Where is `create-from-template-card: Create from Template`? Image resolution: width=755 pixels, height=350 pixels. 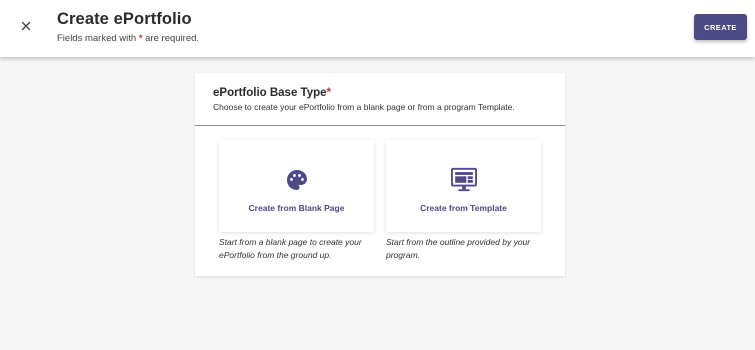
create-from-template-card: Create from Template is located at coordinates (463, 186).